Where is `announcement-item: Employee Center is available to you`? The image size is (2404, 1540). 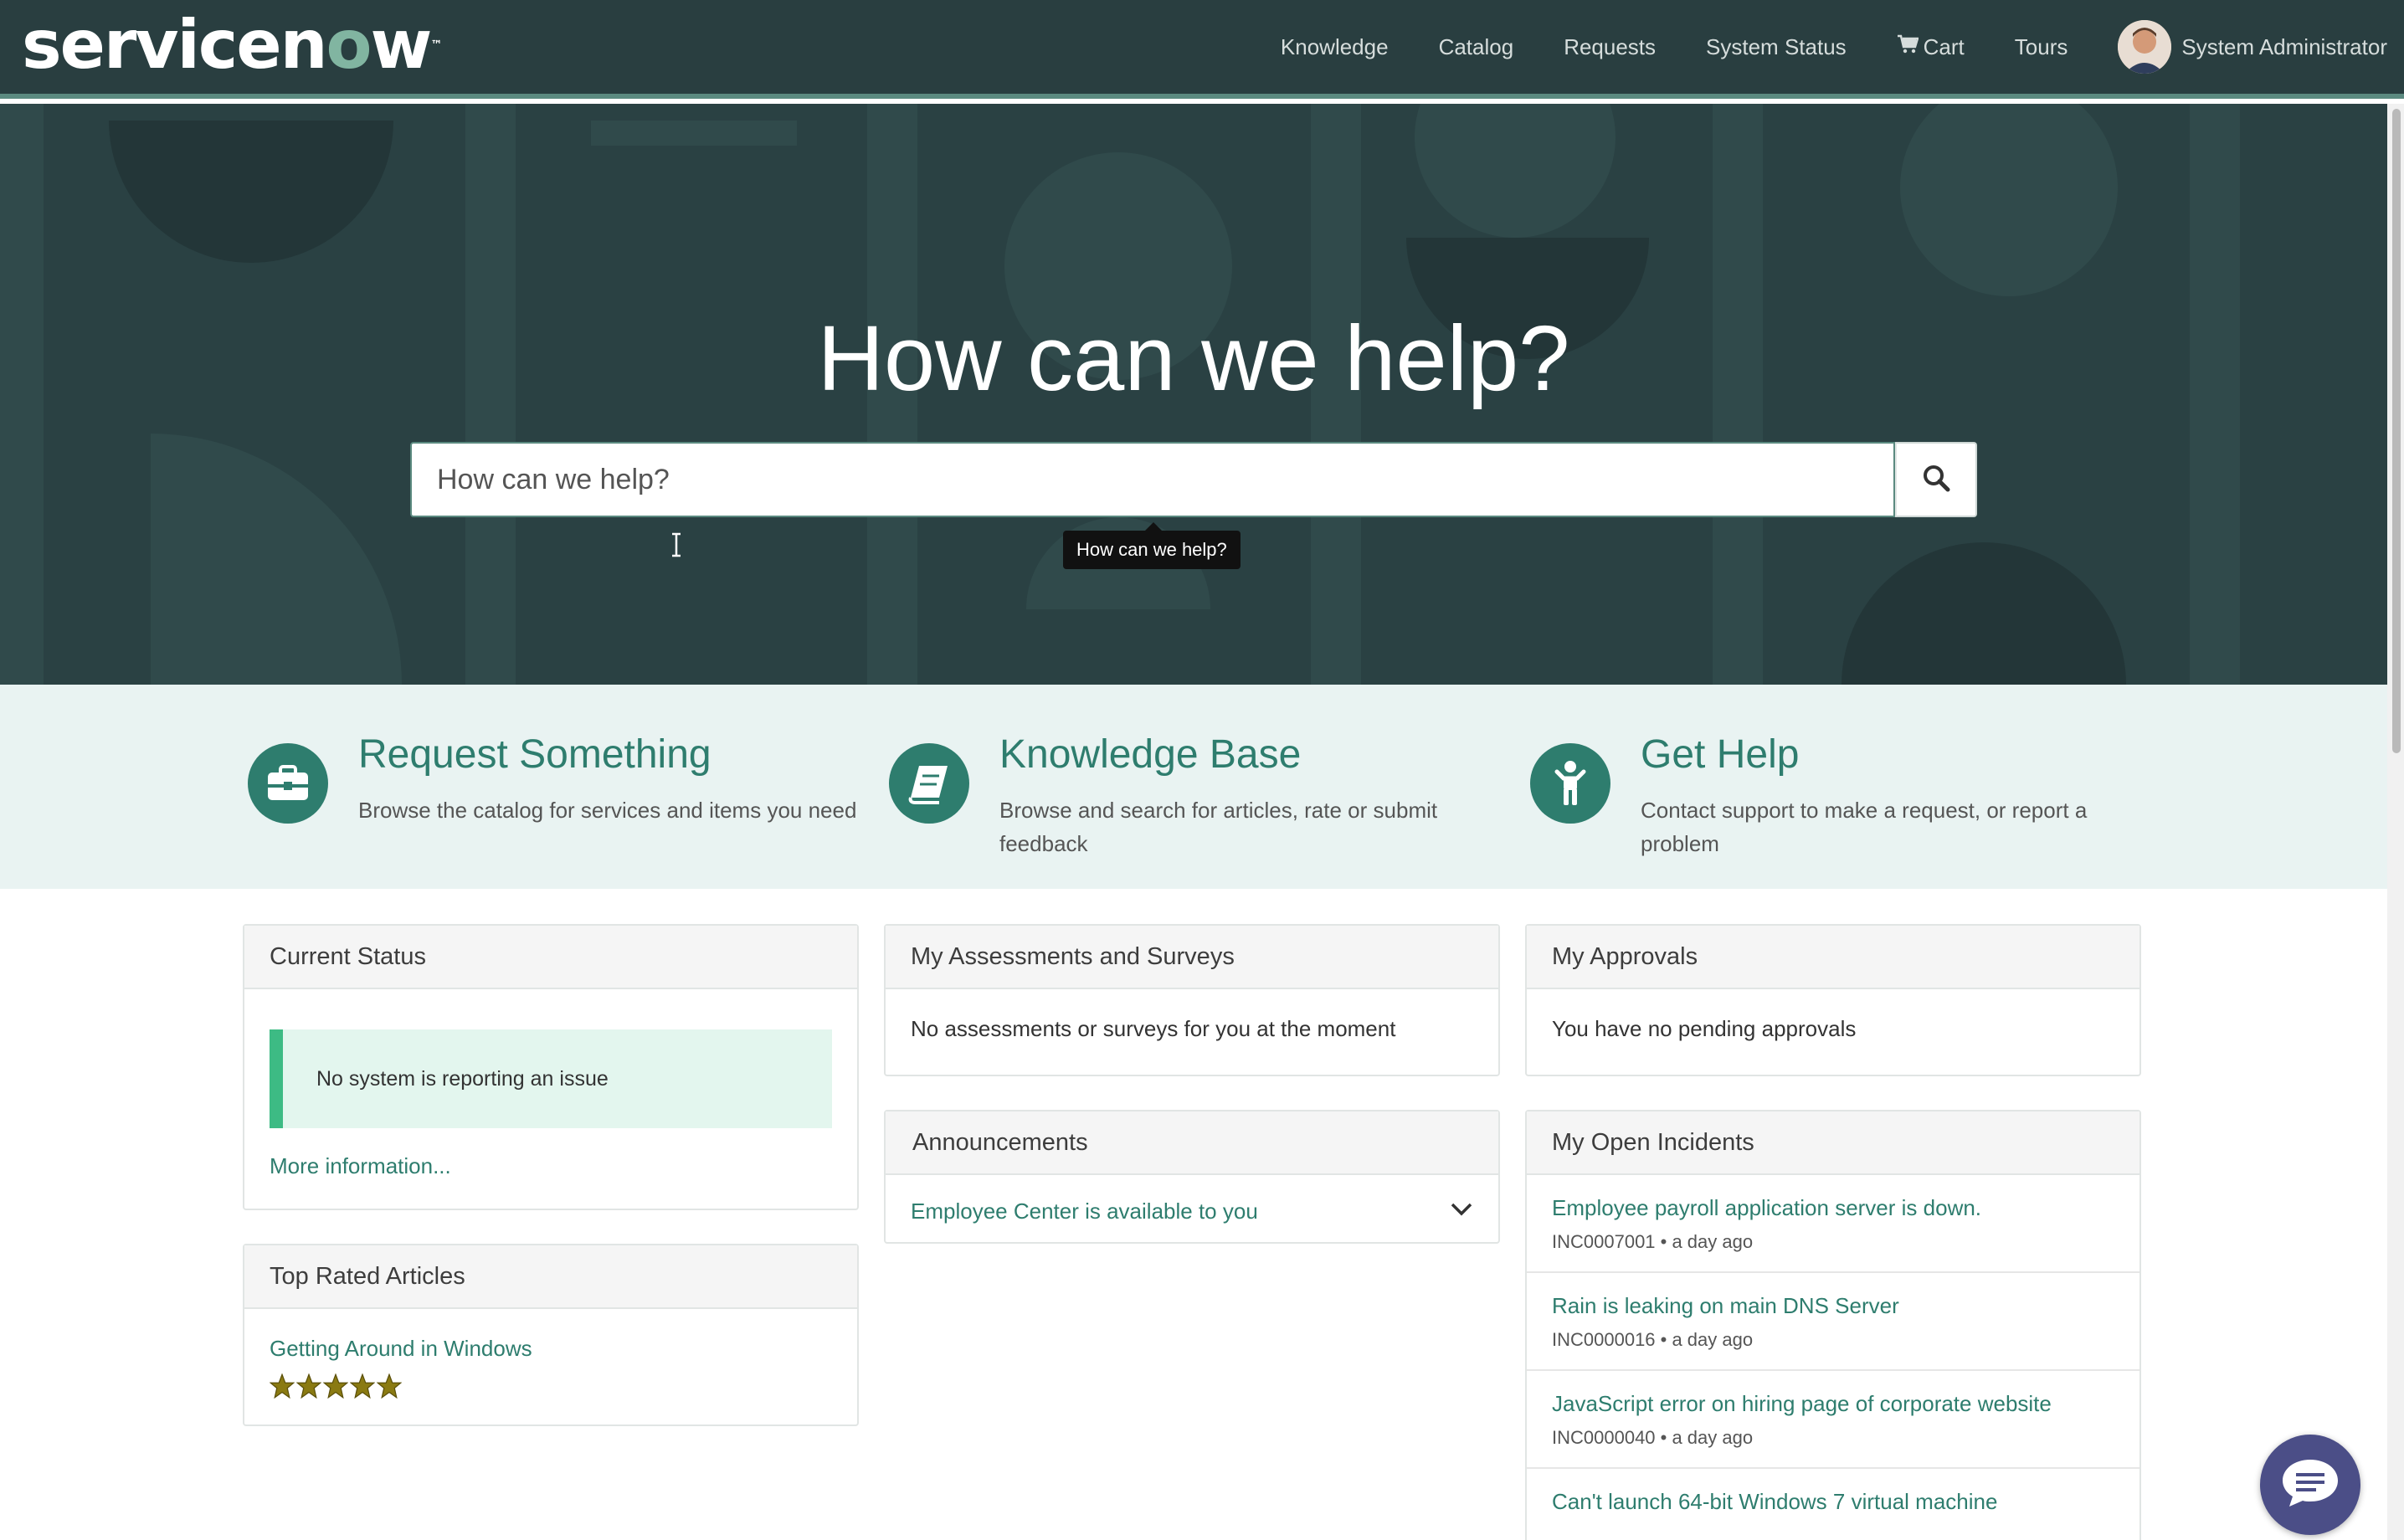
announcement-item: Employee Center is available to you is located at coordinates (1192, 1211).